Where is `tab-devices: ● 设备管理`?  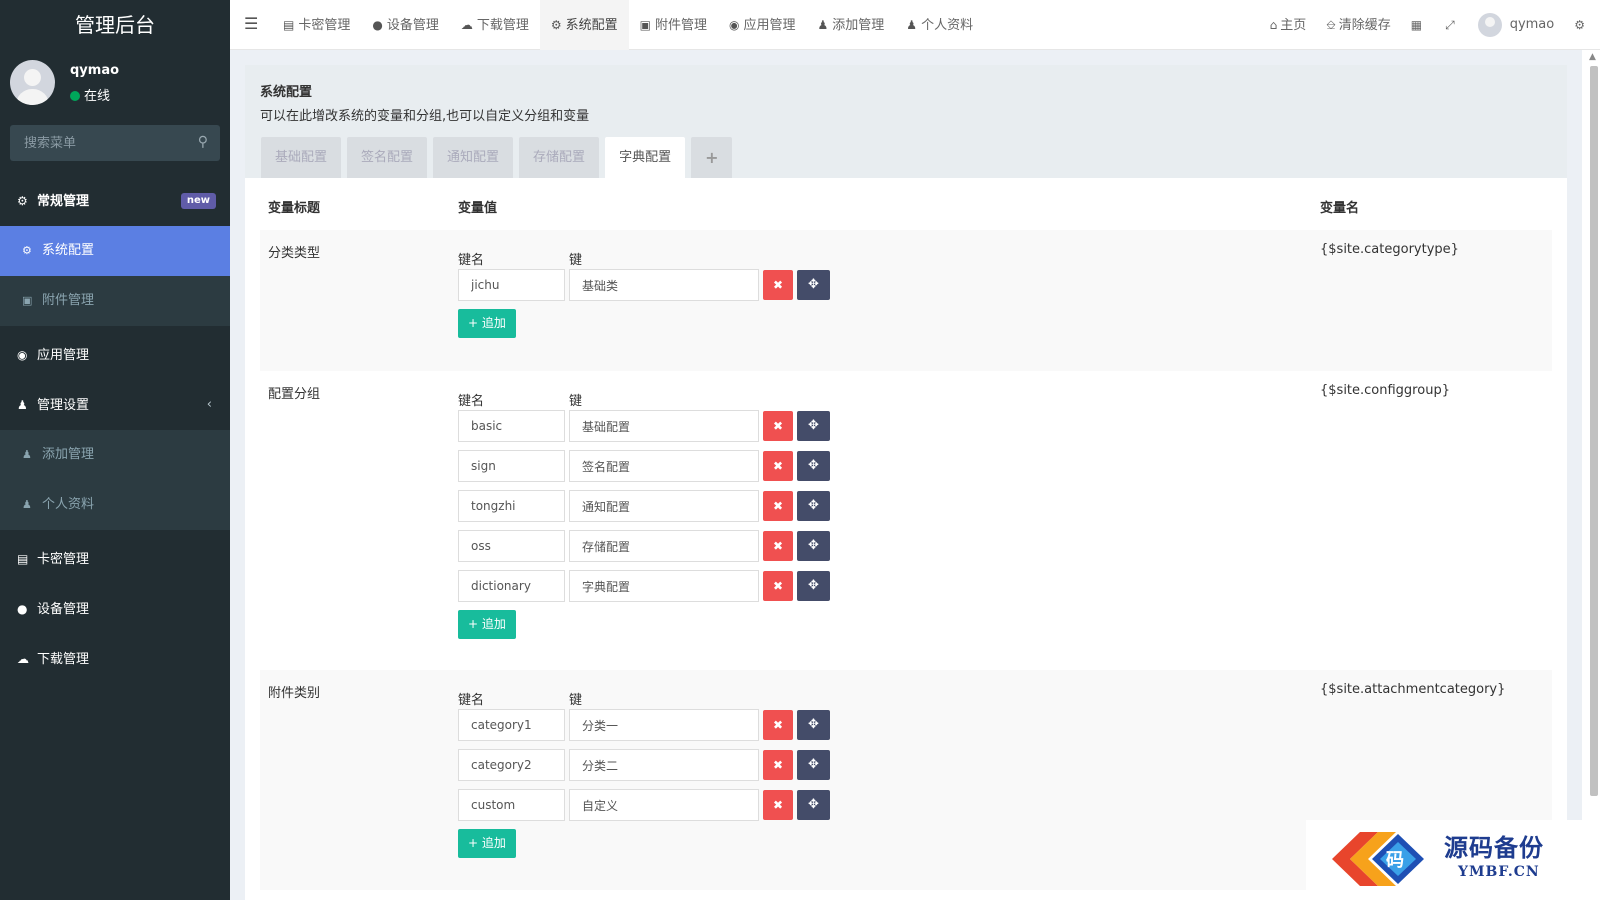
tab-devices: ● 设备管理 is located at coordinates (405, 25).